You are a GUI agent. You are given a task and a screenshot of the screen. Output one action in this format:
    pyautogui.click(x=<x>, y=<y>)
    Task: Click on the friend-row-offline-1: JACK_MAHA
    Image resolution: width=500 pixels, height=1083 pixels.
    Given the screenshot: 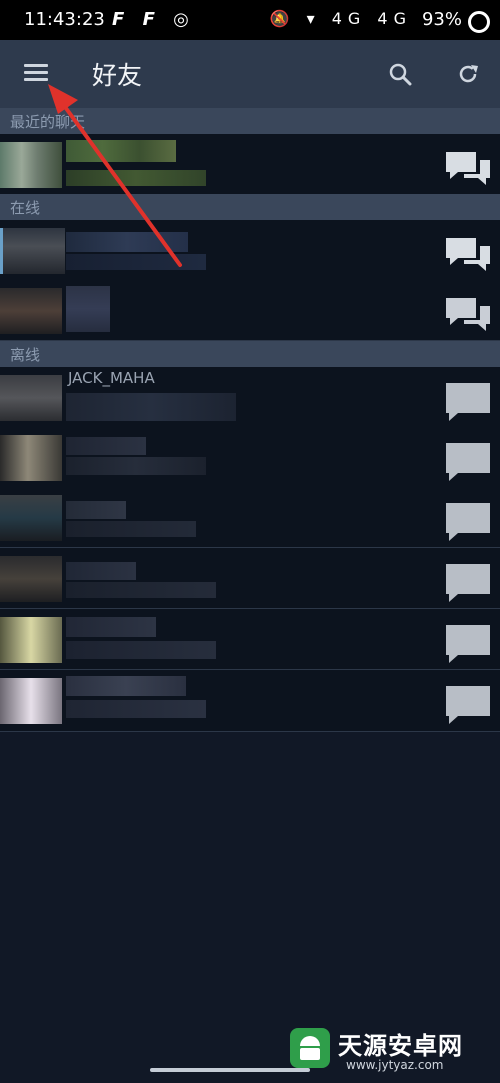 What is the action you would take?
    pyautogui.click(x=250, y=397)
    